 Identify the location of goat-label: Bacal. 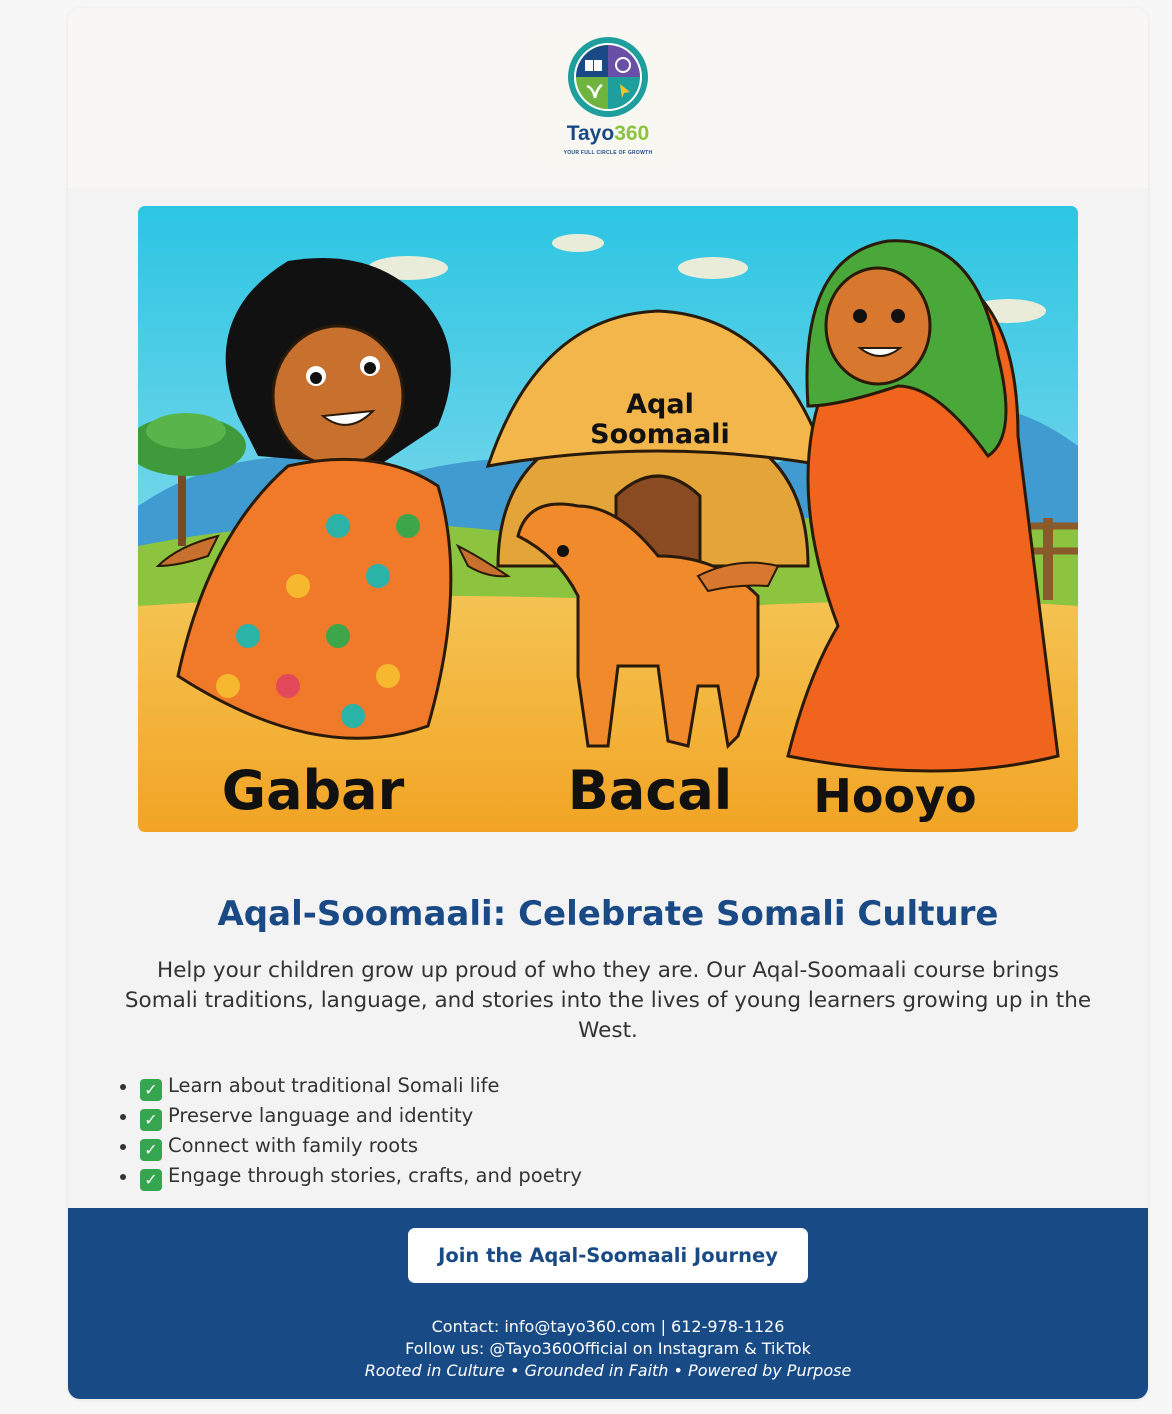
(650, 790).